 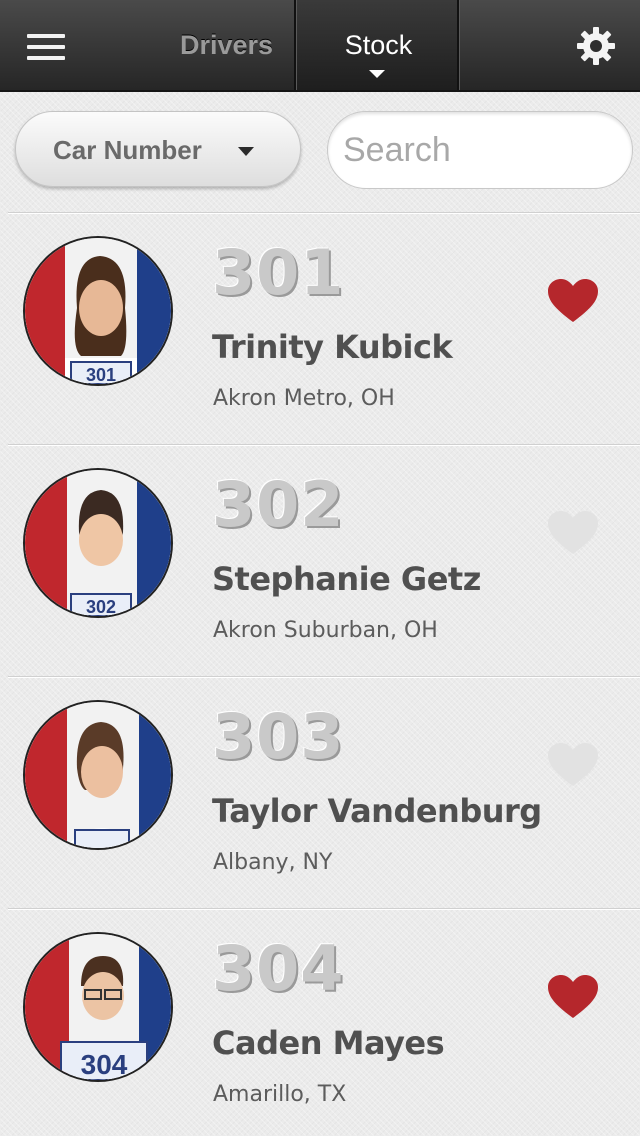 What do you see at coordinates (98, 543) in the screenshot?
I see `driver-avatar: 302` at bounding box center [98, 543].